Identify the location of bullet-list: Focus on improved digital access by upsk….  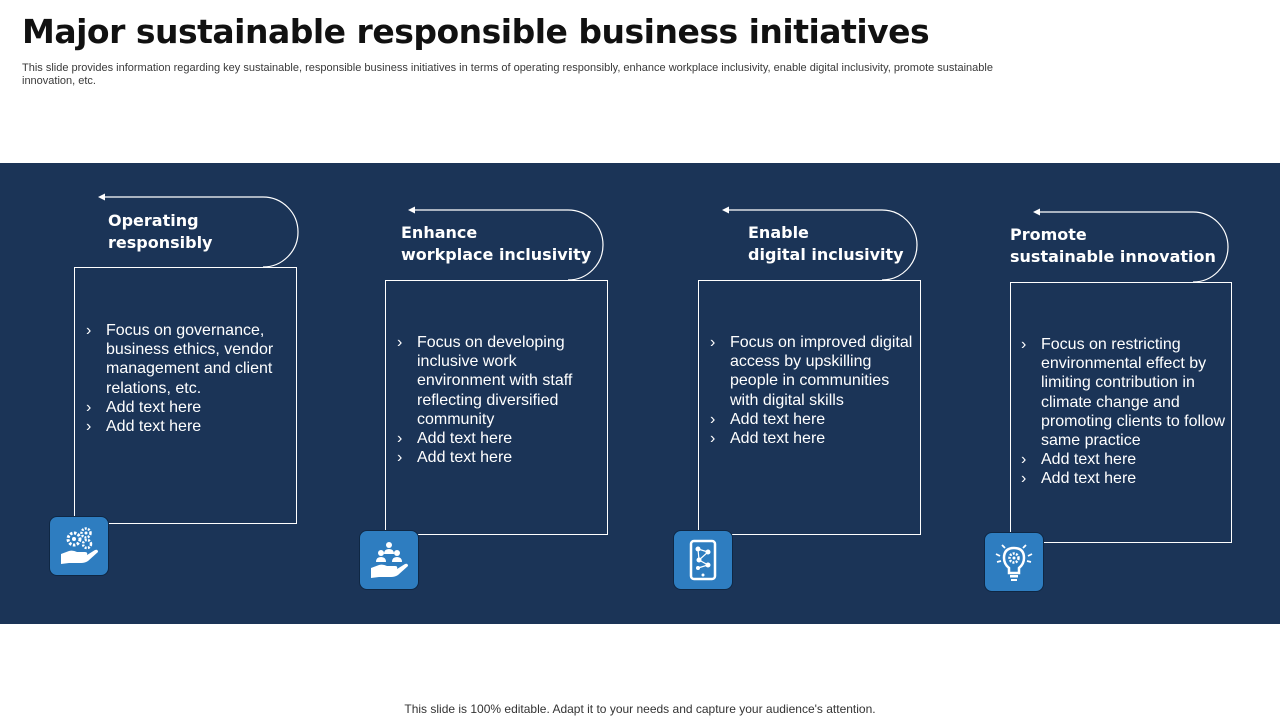
(812, 390).